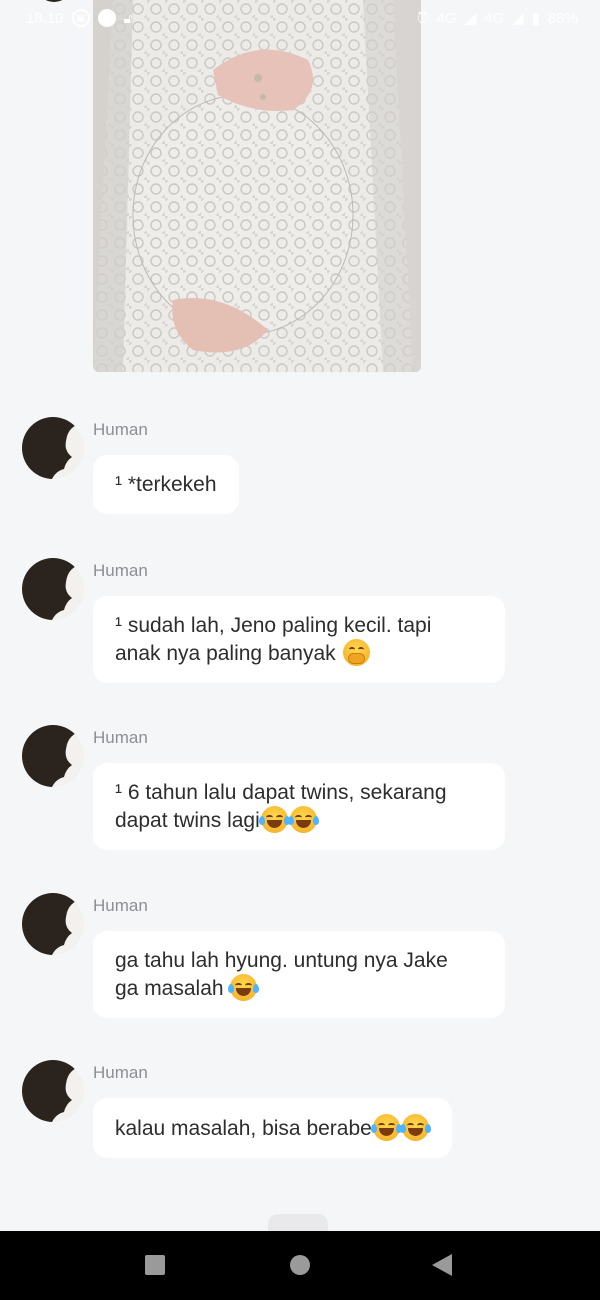 The width and height of the screenshot is (600, 1300). I want to click on alarm-icon: ⏰︎, so click(422, 18).